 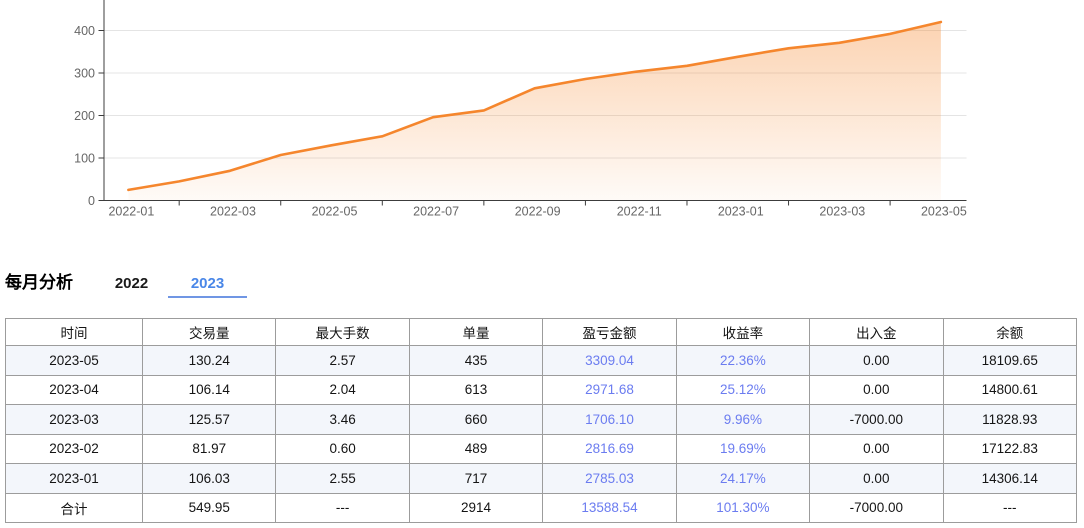 What do you see at coordinates (476, 478) in the screenshot?
I see `table-cell: 717` at bounding box center [476, 478].